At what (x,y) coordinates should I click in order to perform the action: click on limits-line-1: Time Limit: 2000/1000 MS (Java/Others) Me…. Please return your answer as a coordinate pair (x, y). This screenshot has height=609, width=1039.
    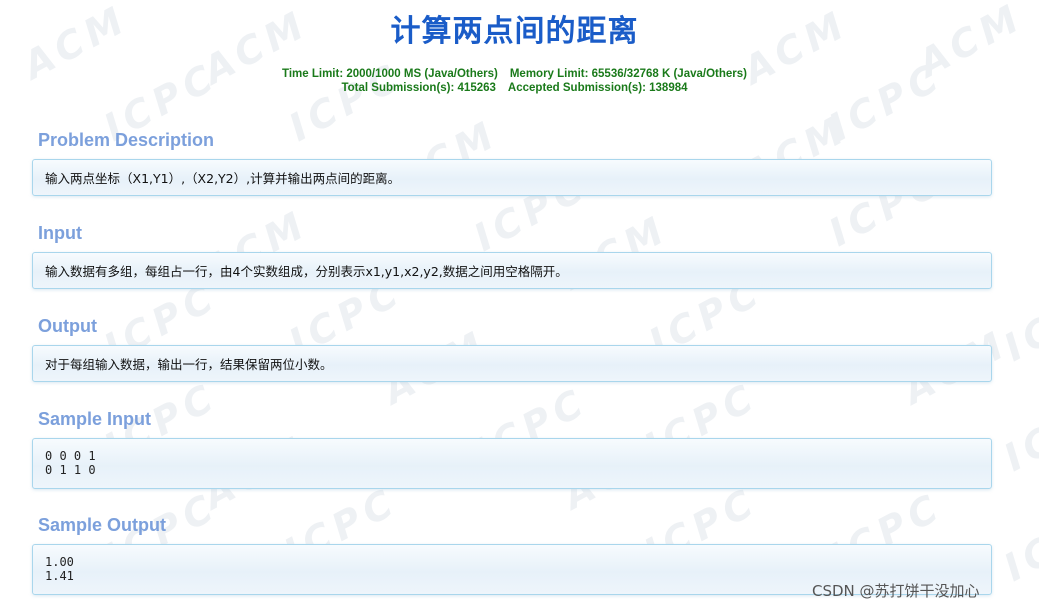
    Looking at the image, I should click on (514, 74).